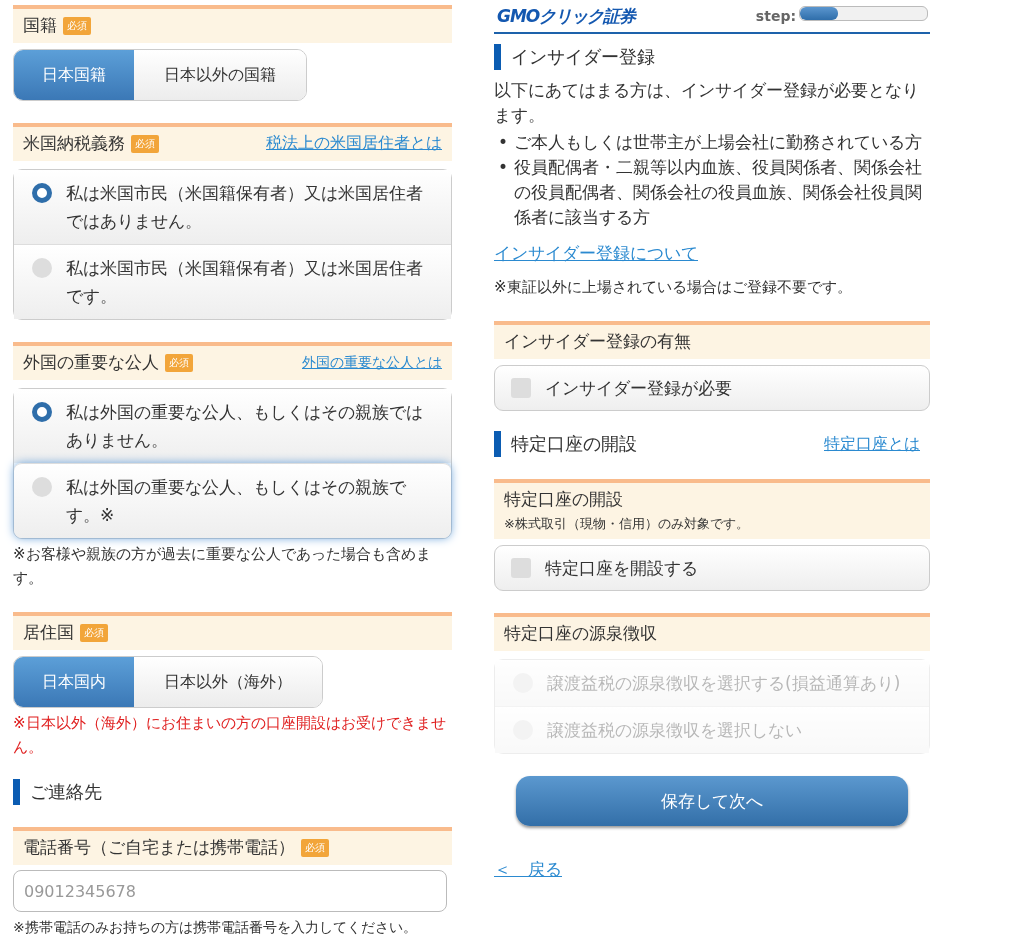  Describe the element at coordinates (718, 192) in the screenshot. I see `bullet-text: 役員配偶者・二親等以内血族、役員関係者、関係会社の役員配偶者、関係会社の役員血族、関係会社役員関係者に該当する方` at that location.